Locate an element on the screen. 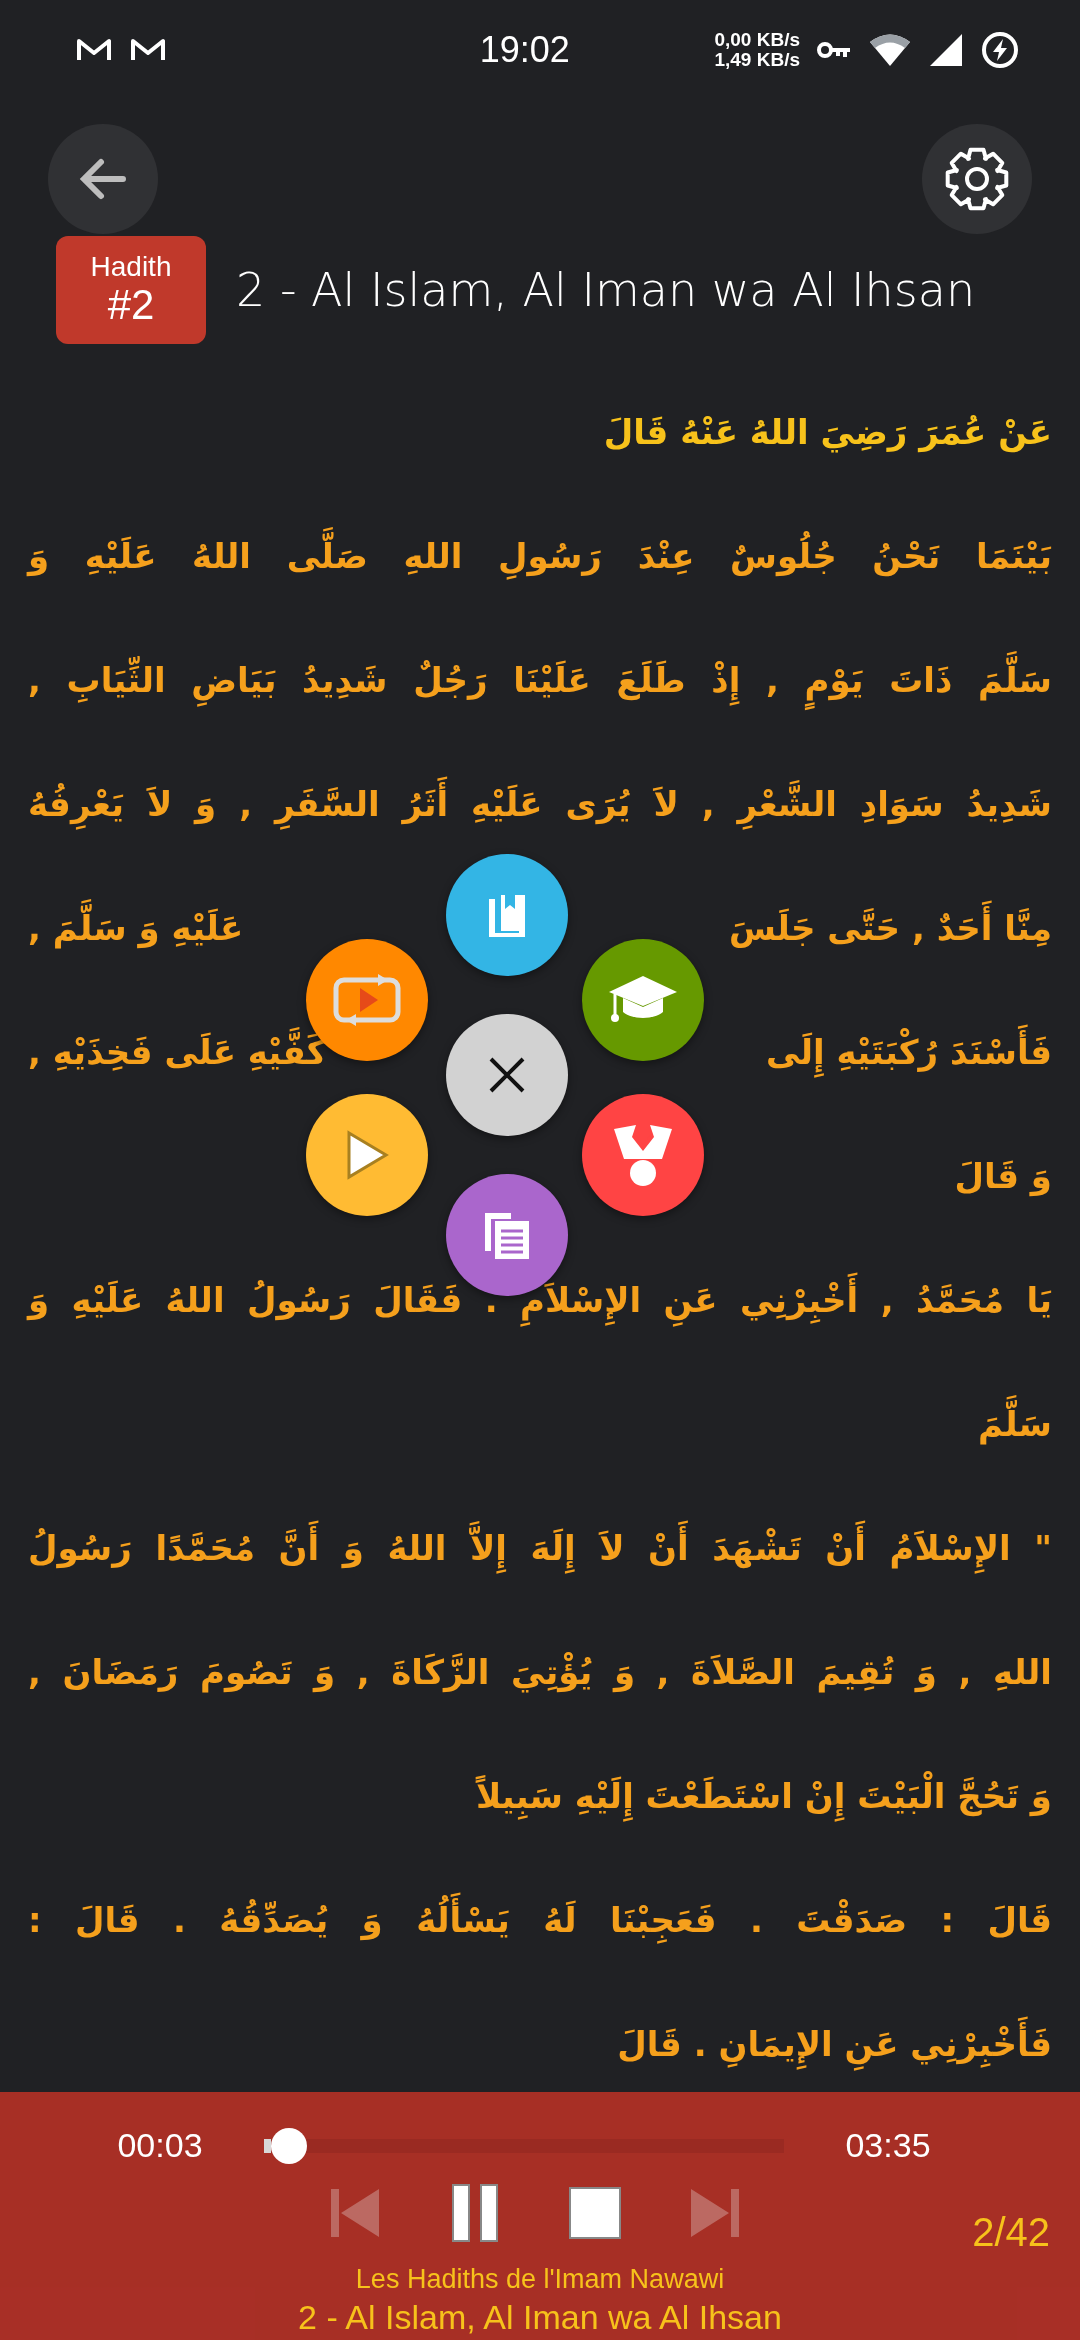  clock: 19:02 is located at coordinates (524, 50).